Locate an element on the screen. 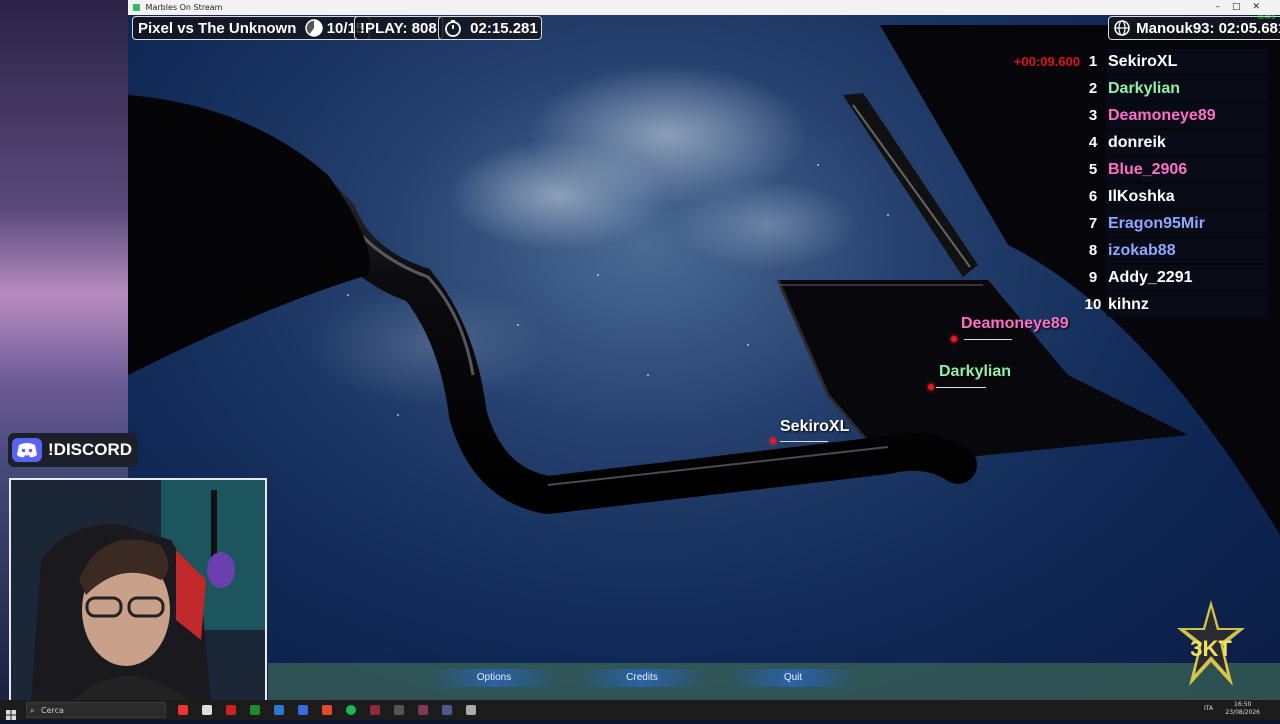 This screenshot has height=724, width=1280. rank-number: 3 is located at coordinates (1093, 115).